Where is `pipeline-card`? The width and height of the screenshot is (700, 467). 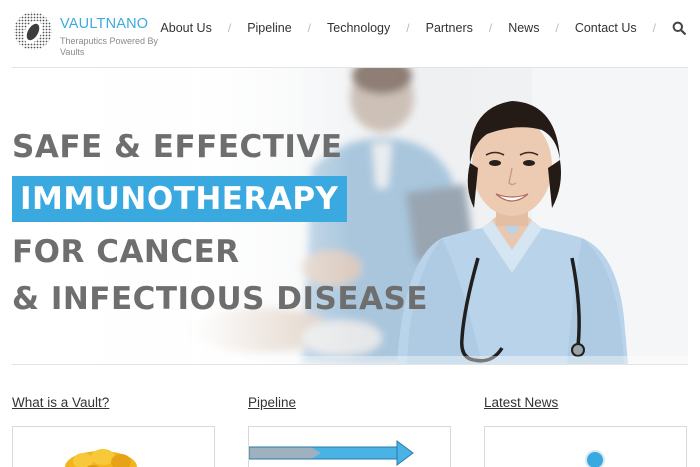 pipeline-card is located at coordinates (349, 446).